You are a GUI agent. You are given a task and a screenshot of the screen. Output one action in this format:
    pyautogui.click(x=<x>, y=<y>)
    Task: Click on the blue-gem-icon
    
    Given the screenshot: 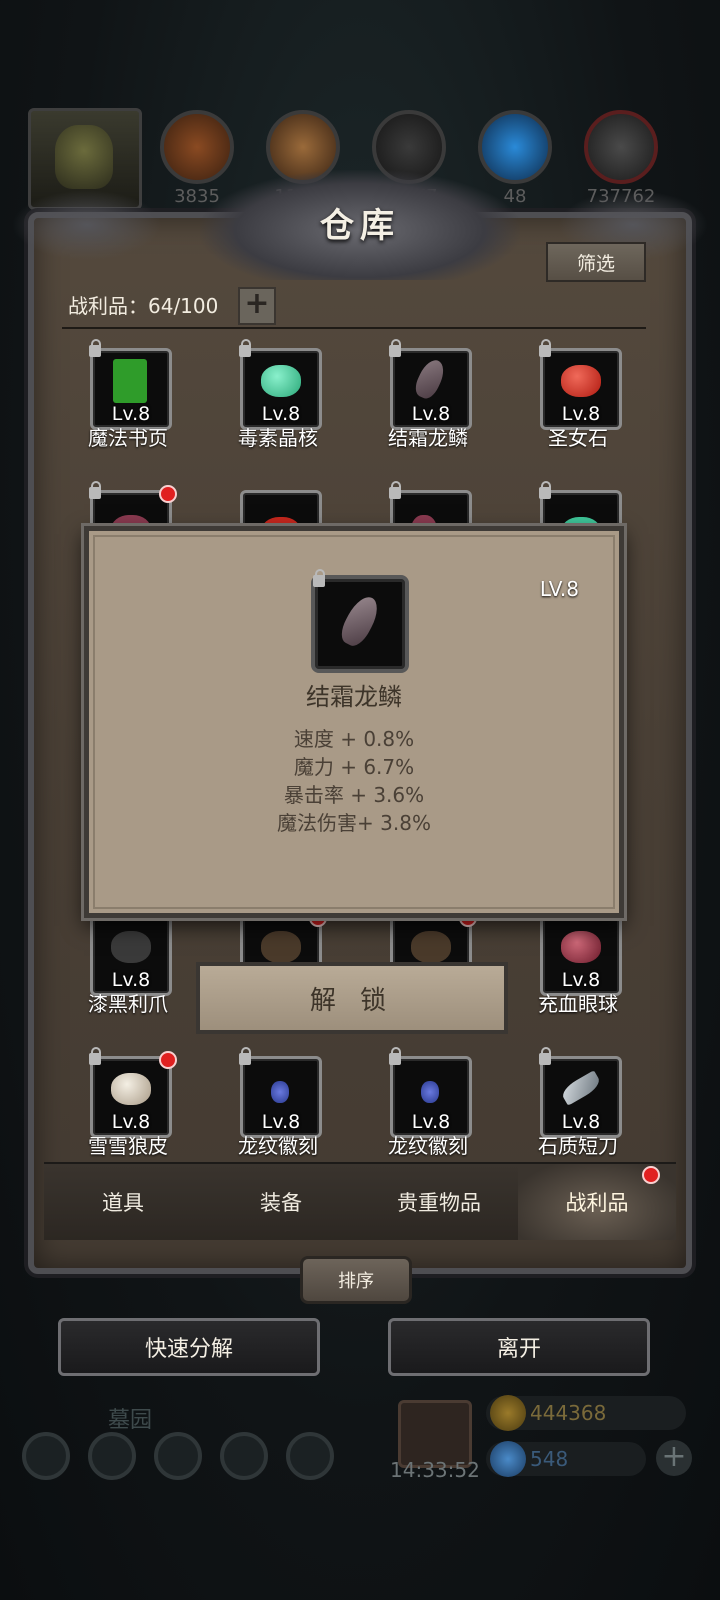 What is the action you would take?
    pyautogui.click(x=508, y=1459)
    